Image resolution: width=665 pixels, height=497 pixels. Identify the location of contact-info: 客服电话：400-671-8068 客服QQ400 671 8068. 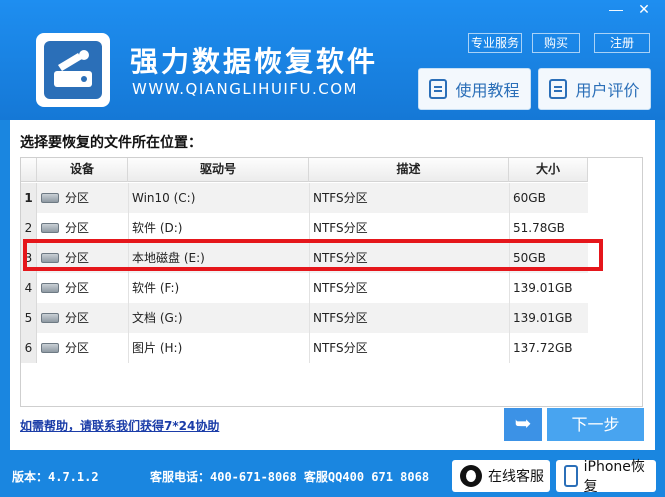
(290, 477).